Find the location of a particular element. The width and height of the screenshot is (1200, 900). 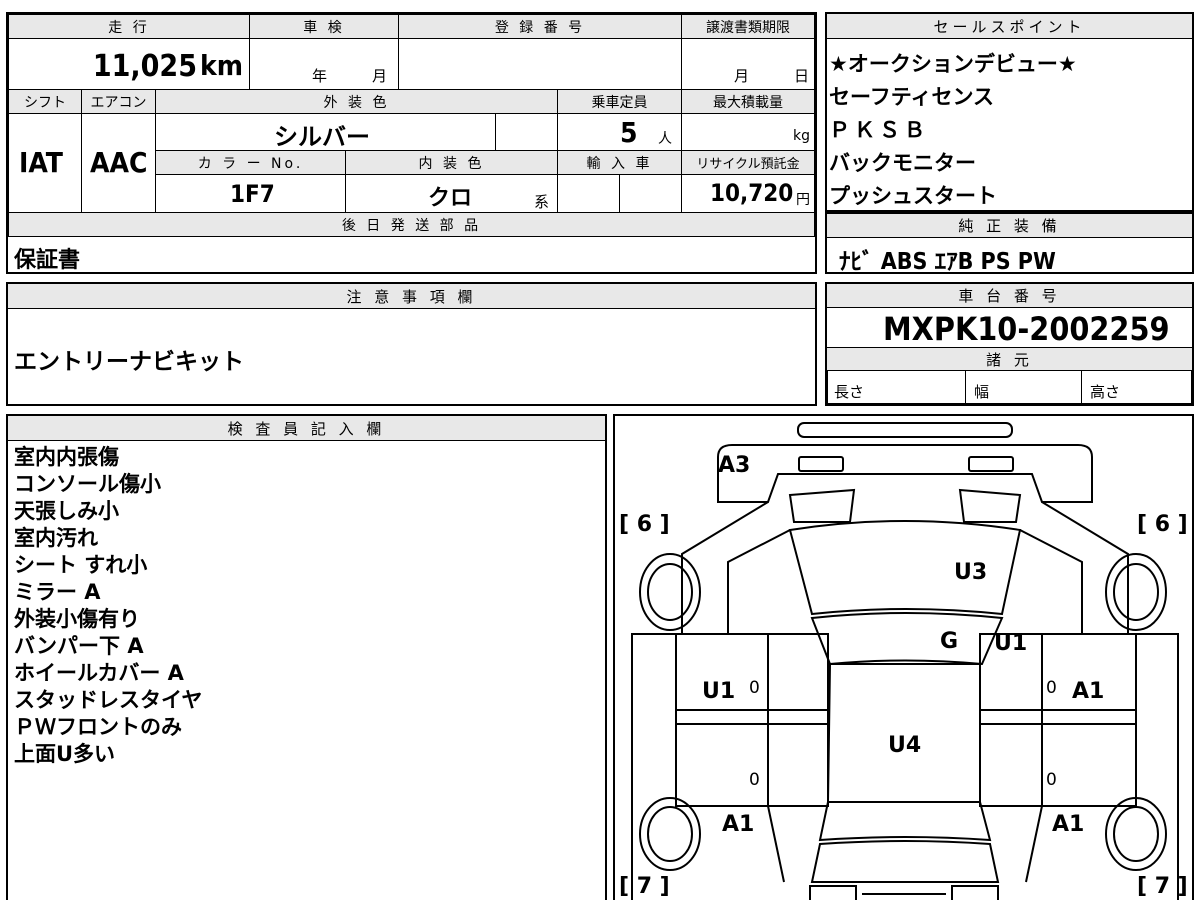

damage-label-u1-left: U1 is located at coordinates (719, 691).